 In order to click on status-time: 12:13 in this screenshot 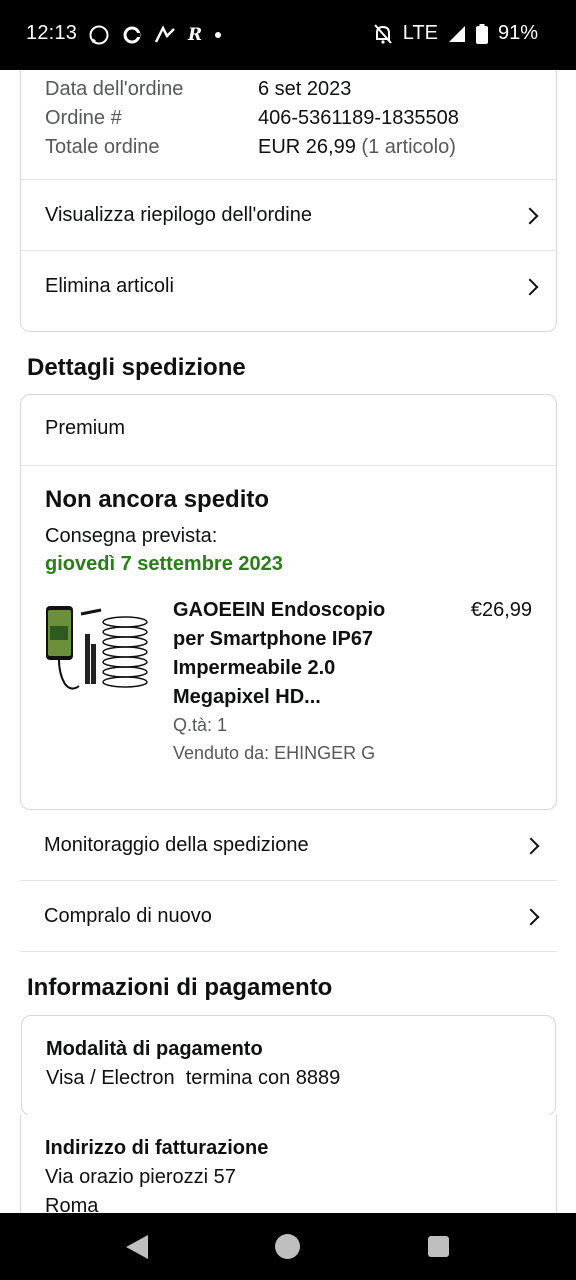, I will do `click(52, 33)`.